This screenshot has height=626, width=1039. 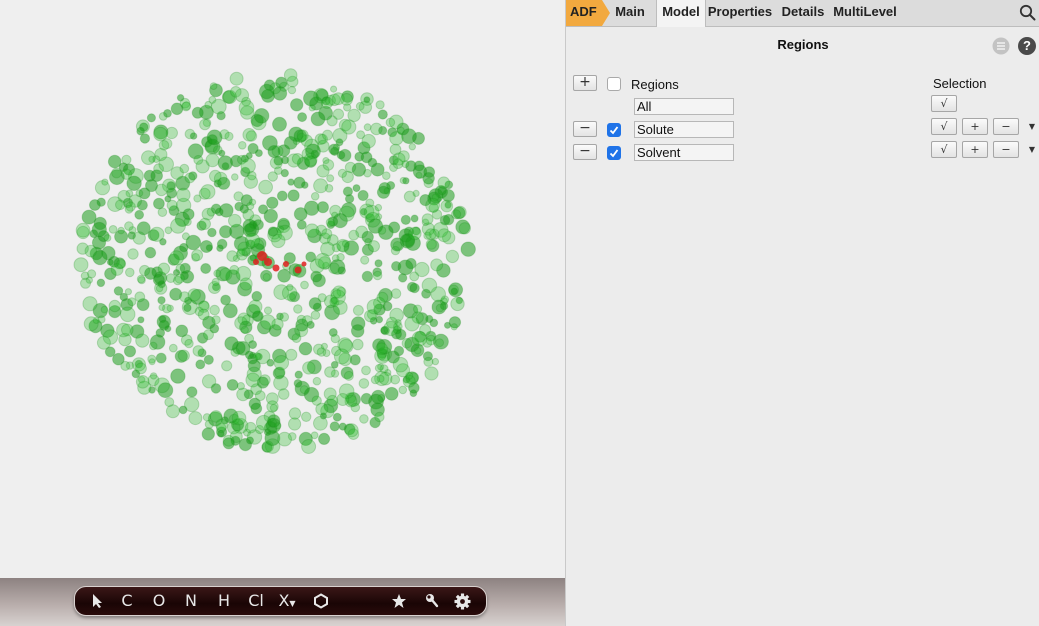 I want to click on other-element-tool: X▼, so click(x=287, y=601).